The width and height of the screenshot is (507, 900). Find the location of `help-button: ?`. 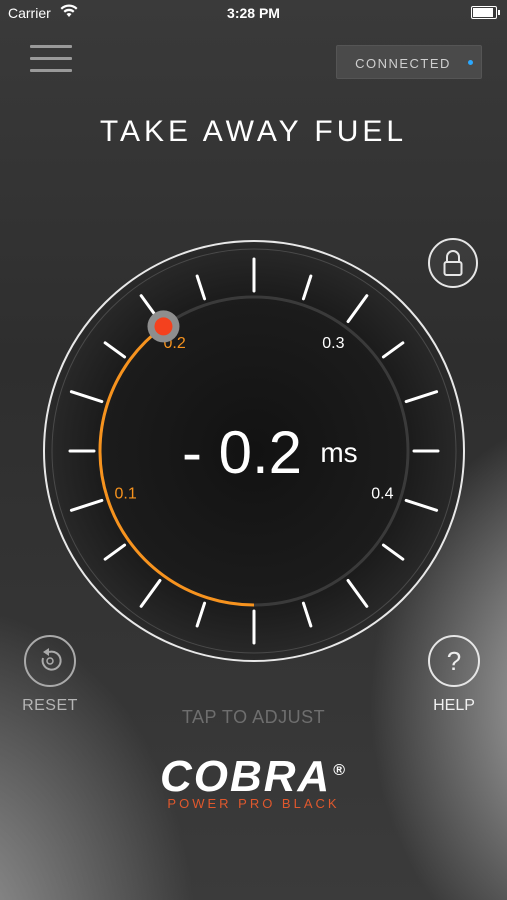

help-button: ? is located at coordinates (454, 661).